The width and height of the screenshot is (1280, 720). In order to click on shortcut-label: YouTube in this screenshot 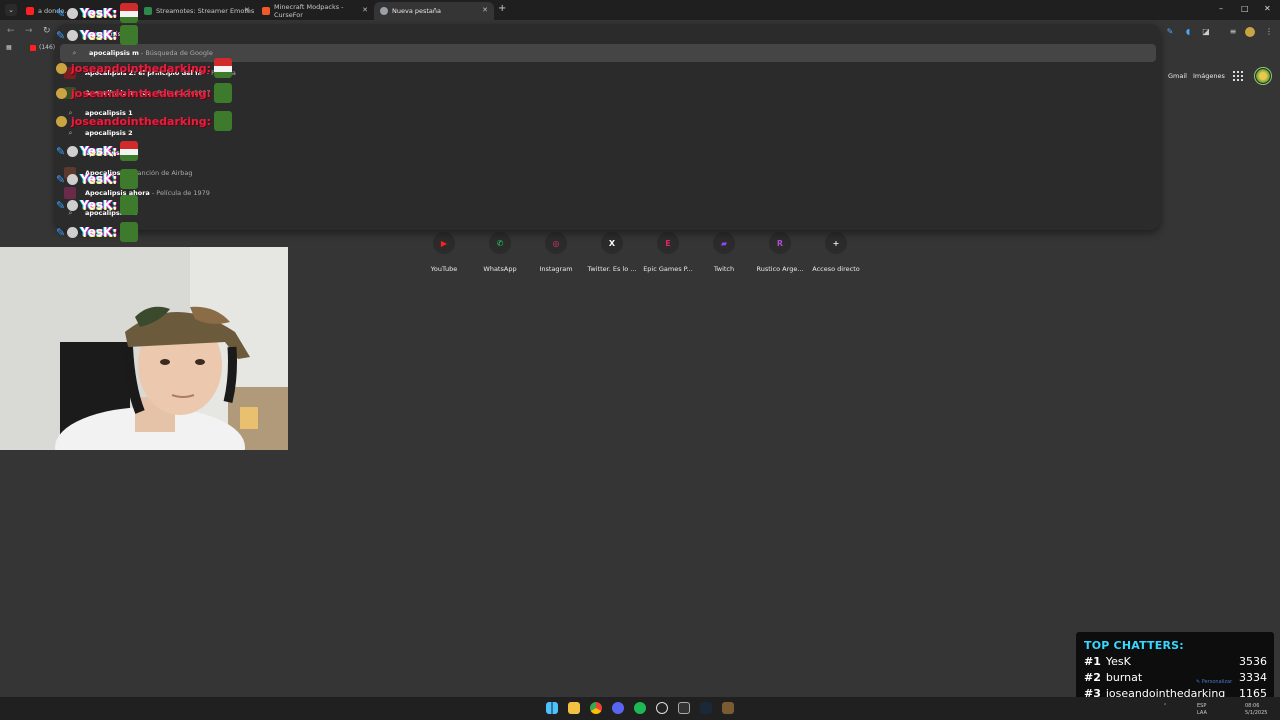, I will do `click(444, 269)`.